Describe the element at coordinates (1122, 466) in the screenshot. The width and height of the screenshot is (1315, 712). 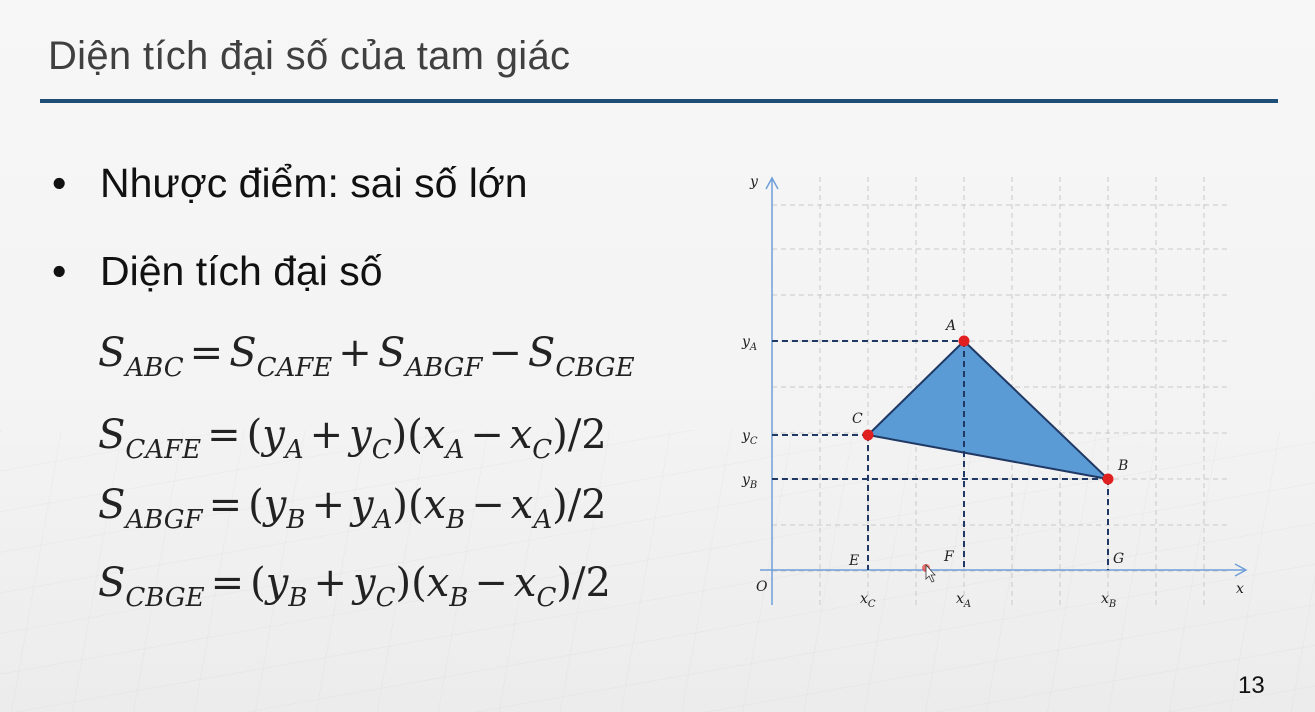
I see `point-label-b: B` at that location.